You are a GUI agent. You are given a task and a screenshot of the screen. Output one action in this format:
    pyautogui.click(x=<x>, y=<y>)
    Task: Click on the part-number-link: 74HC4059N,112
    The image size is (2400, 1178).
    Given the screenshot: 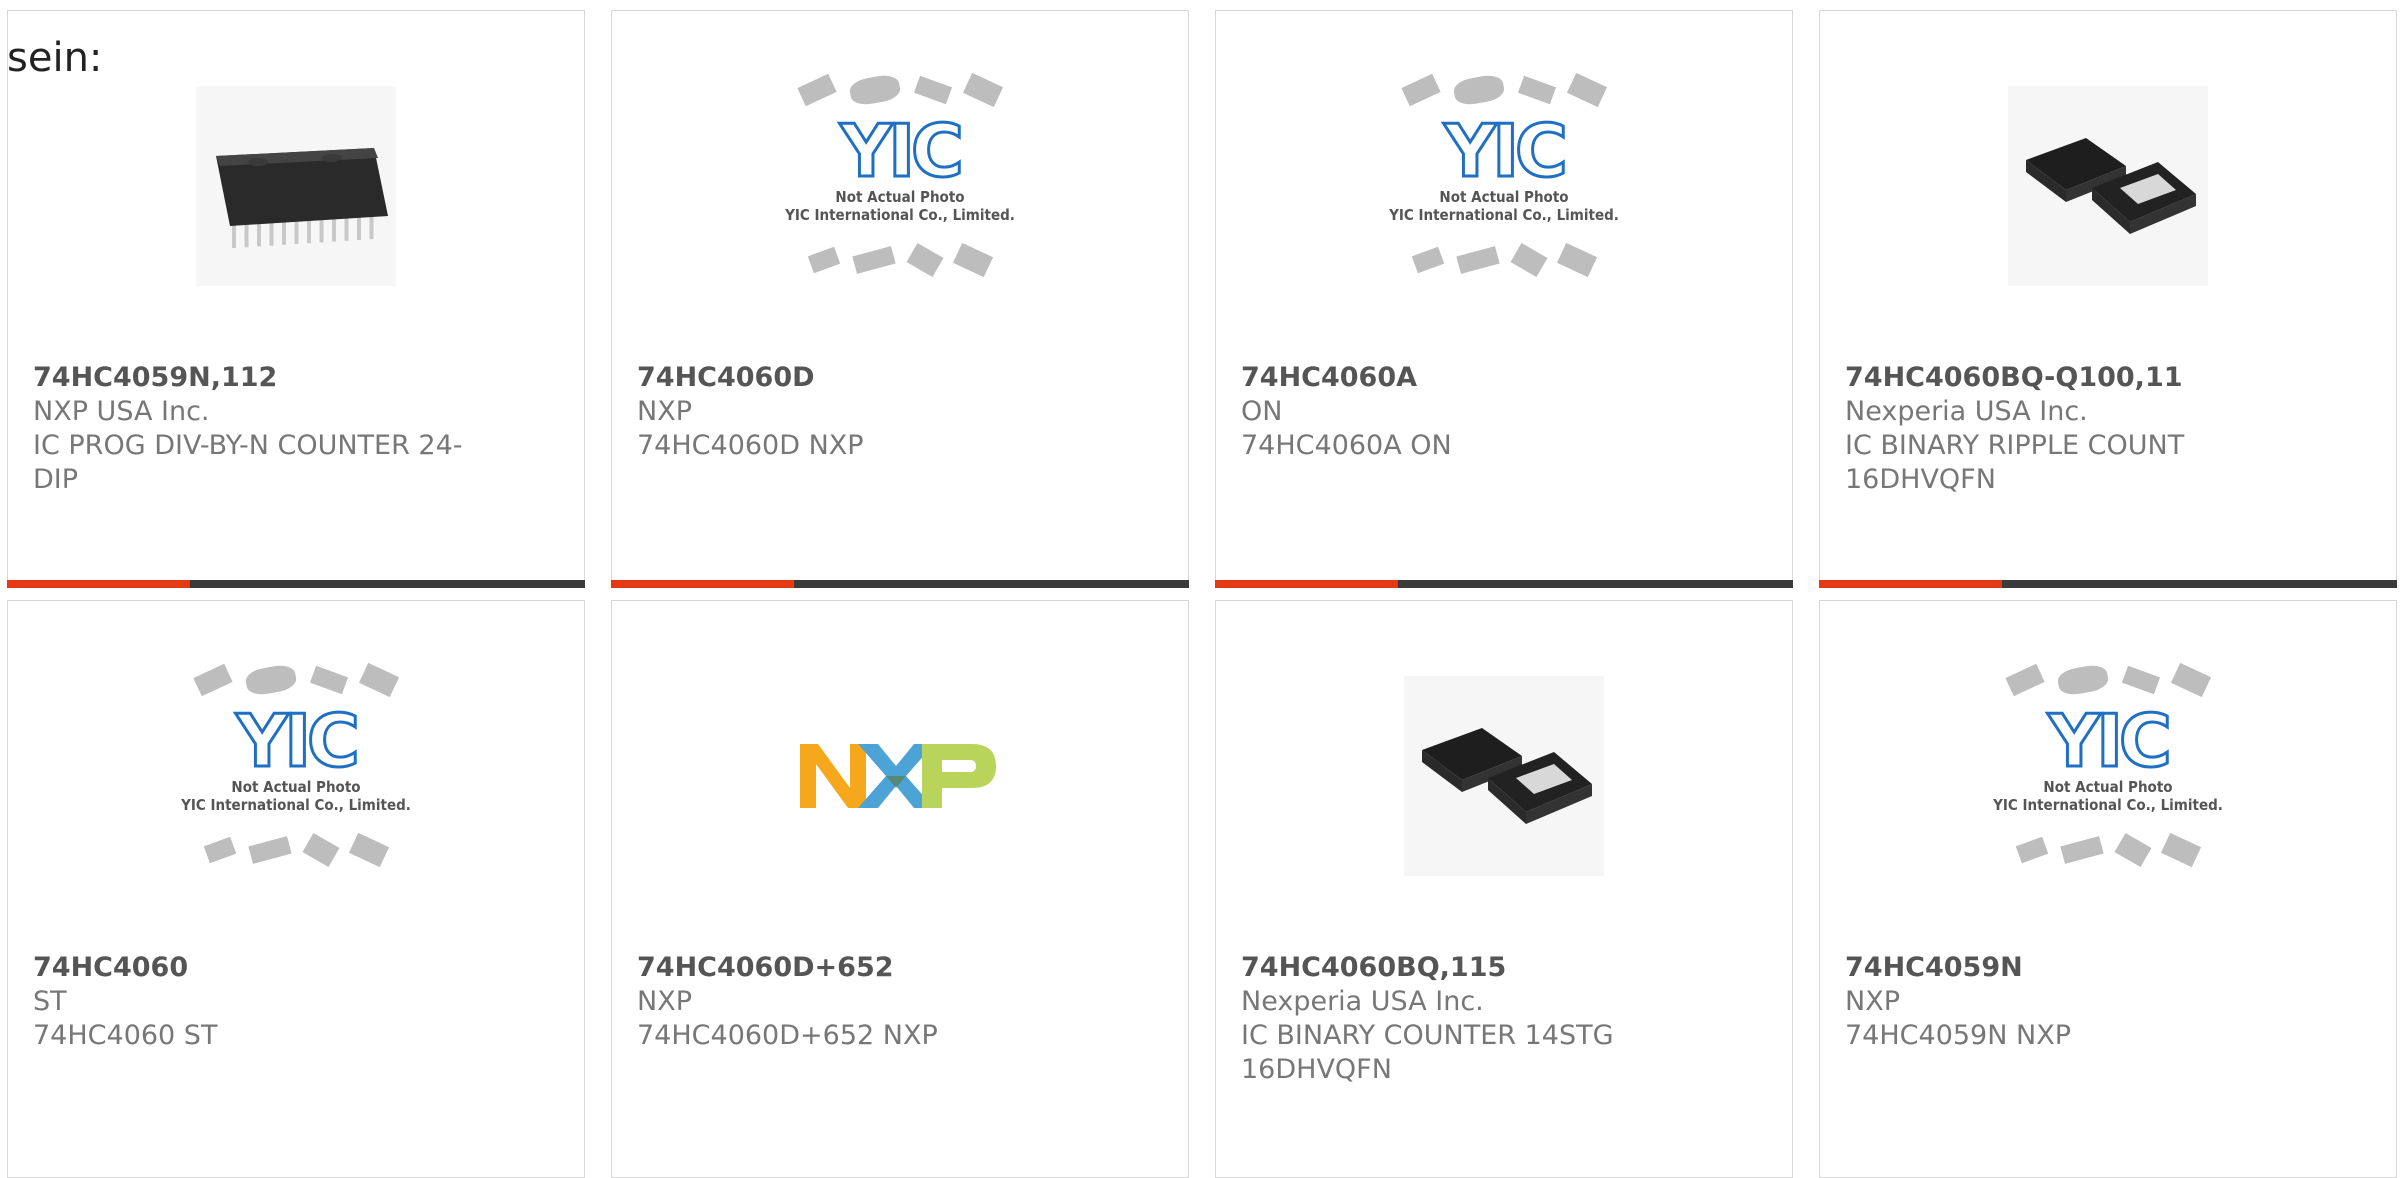 What is the action you would take?
    pyautogui.click(x=258, y=378)
    